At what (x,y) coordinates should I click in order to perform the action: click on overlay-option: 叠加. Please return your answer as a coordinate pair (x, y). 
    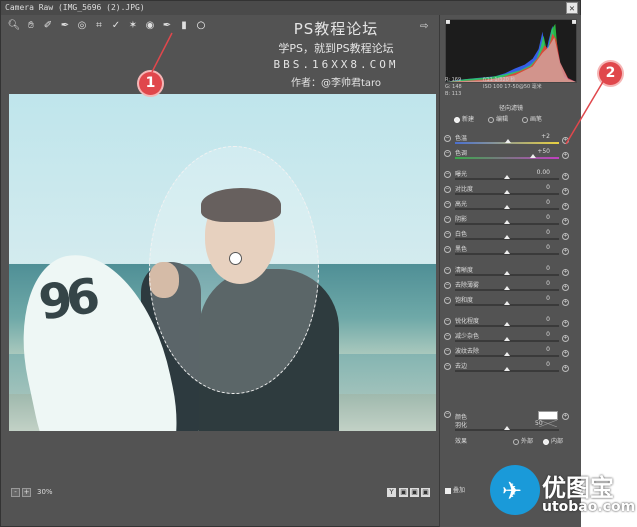
    Looking at the image, I should click on (455, 489).